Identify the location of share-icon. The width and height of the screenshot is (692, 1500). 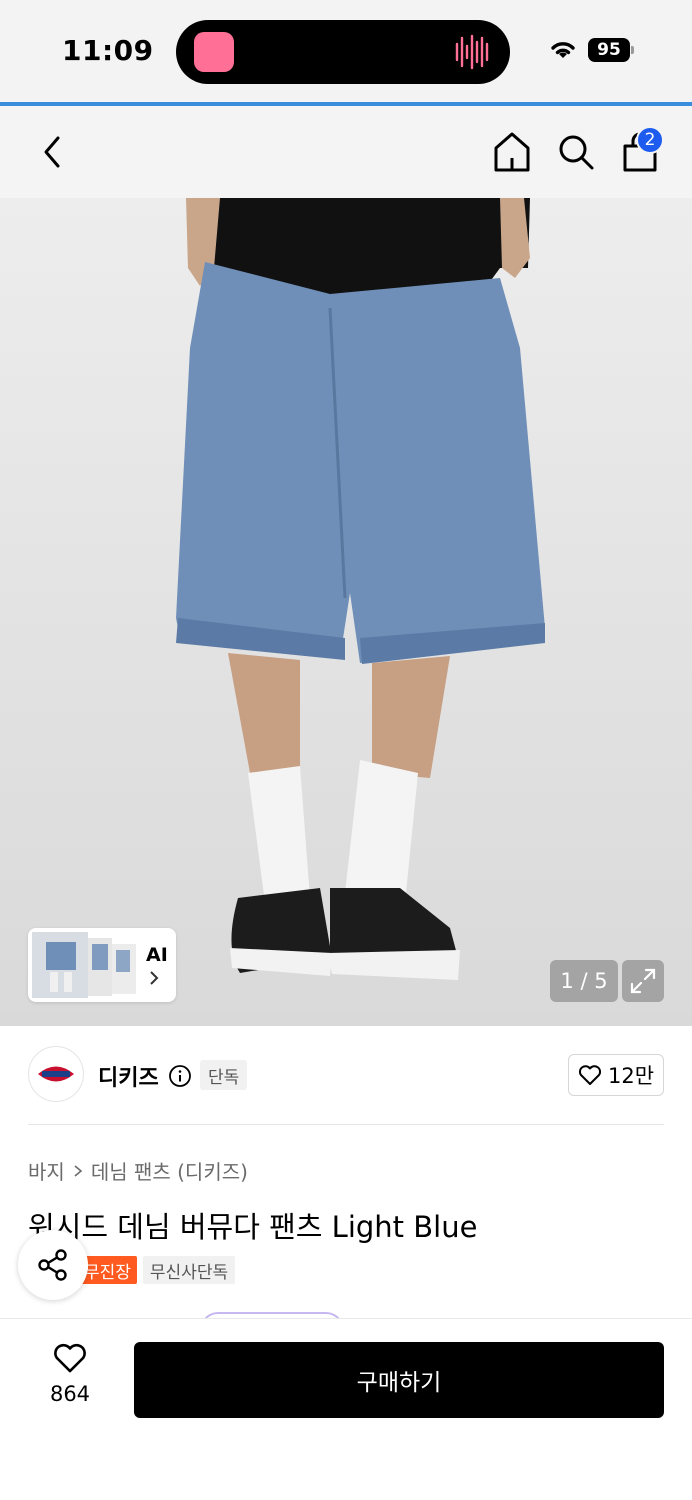
(52, 1265).